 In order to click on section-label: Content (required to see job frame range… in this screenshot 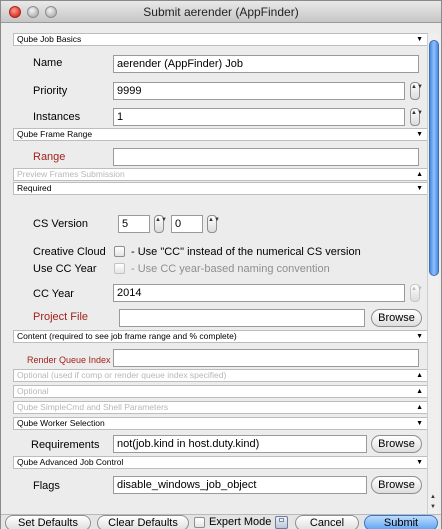, I will do `click(127, 336)`.